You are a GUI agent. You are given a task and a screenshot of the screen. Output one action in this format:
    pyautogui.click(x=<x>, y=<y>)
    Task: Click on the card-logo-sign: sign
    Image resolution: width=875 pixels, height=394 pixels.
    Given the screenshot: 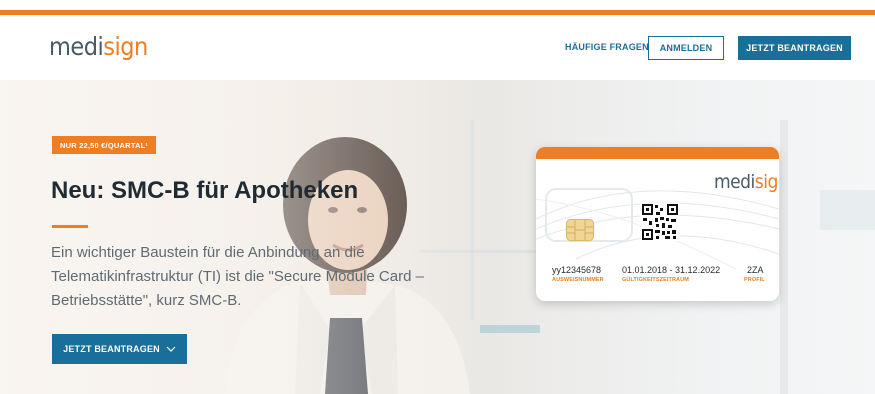 What is the action you would take?
    pyautogui.click(x=766, y=182)
    